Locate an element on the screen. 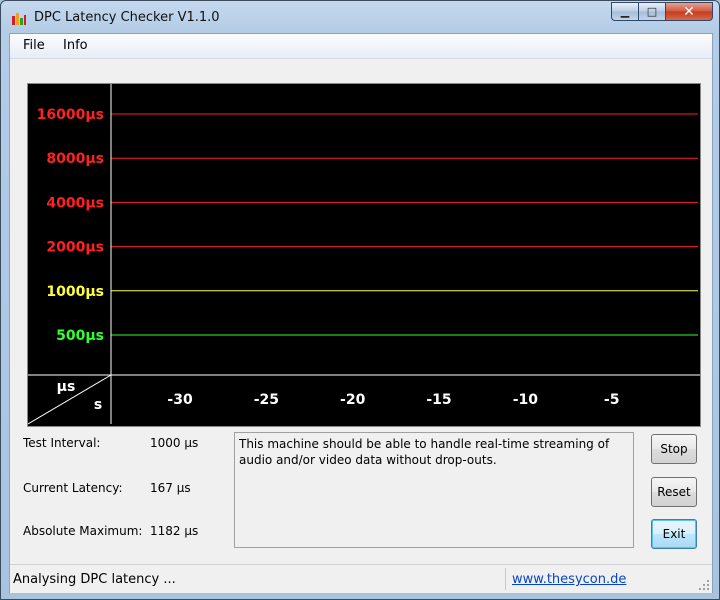 The image size is (720, 600). close-button: ✕ is located at coordinates (689, 11).